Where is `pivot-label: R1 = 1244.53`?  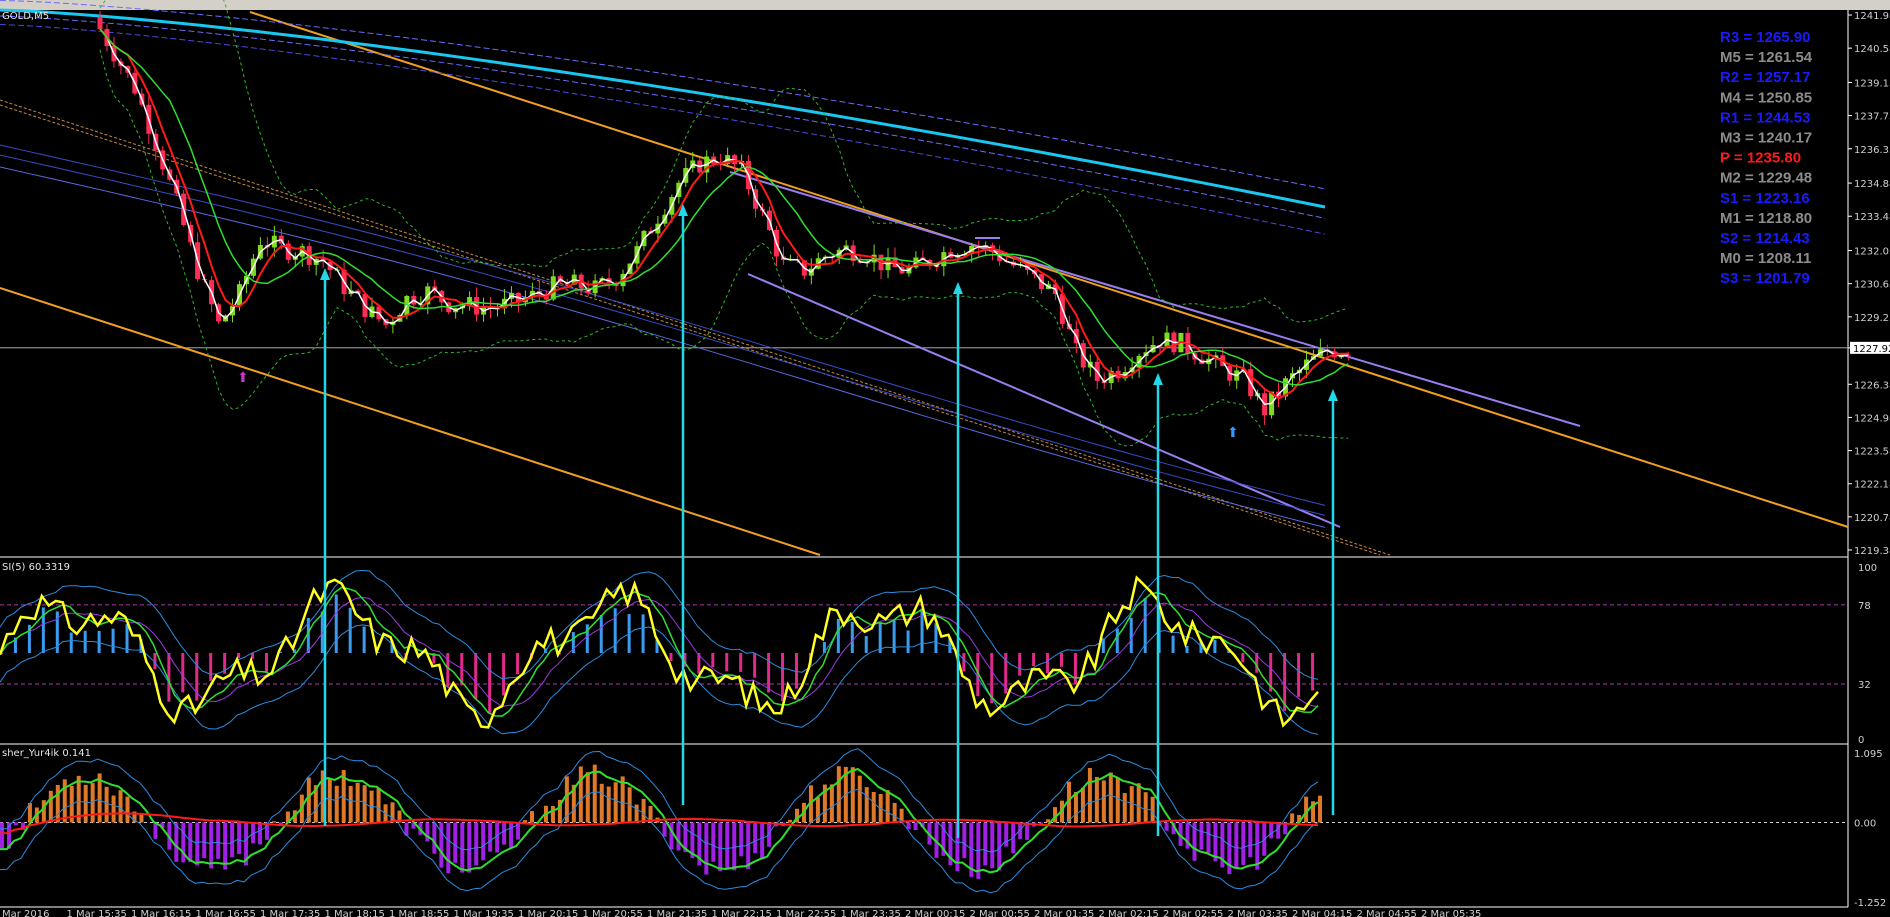 pivot-label: R1 = 1244.53 is located at coordinates (1765, 117).